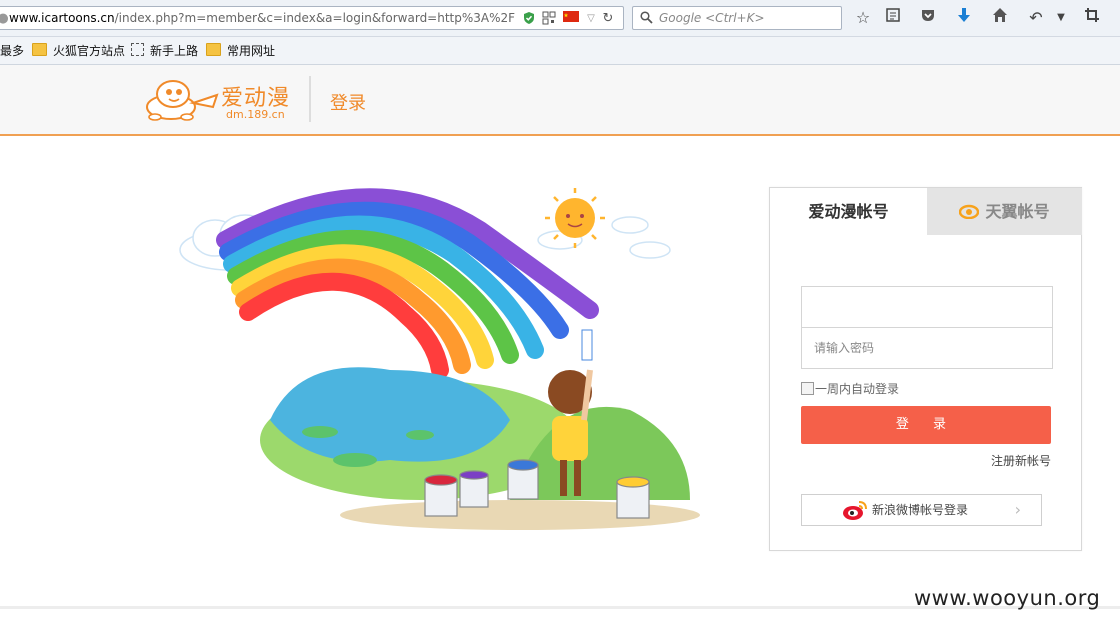 The width and height of the screenshot is (1120, 629). I want to click on remember-label: 一周内自动登录, so click(857, 389).